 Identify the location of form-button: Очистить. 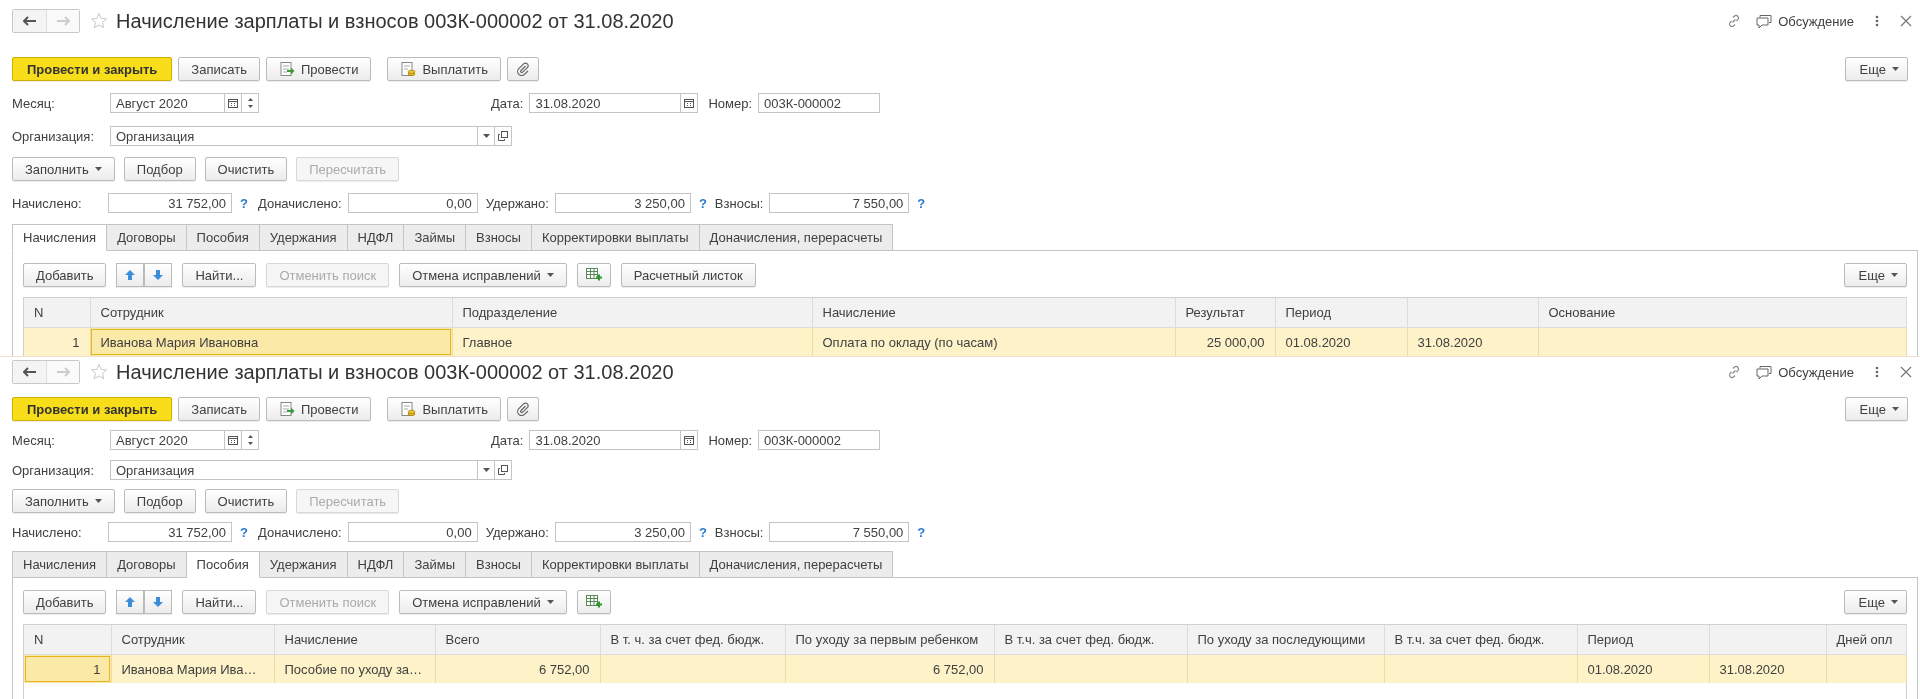
(246, 169).